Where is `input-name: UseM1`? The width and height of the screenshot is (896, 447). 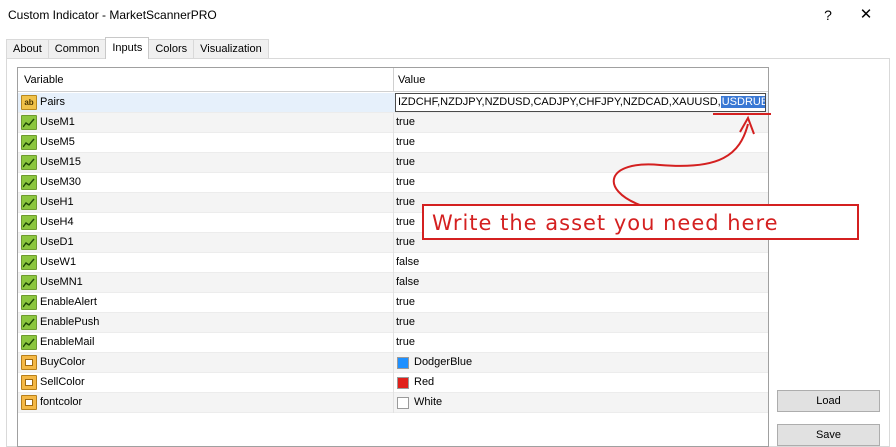
input-name: UseM1 is located at coordinates (57, 122).